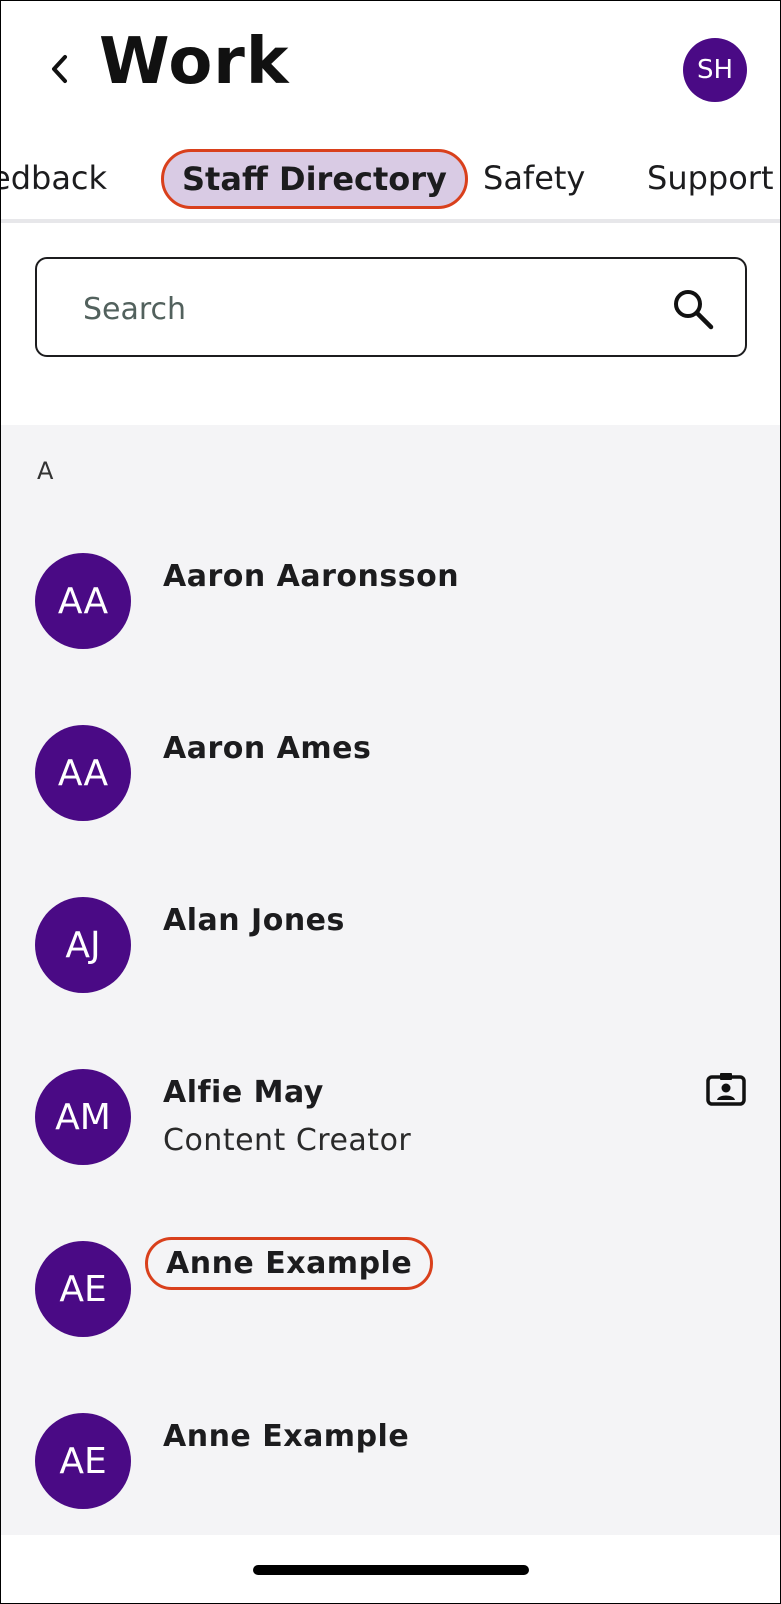 This screenshot has width=781, height=1604. I want to click on tab-staff-directory: Staff Directory, so click(314, 179).